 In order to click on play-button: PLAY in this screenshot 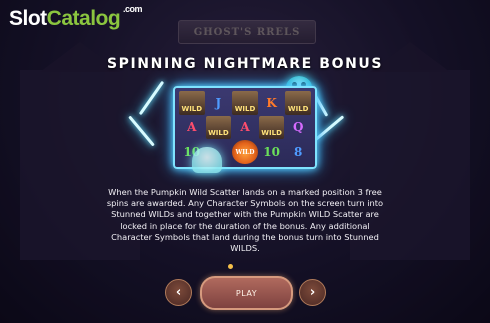, I will do `click(246, 293)`.